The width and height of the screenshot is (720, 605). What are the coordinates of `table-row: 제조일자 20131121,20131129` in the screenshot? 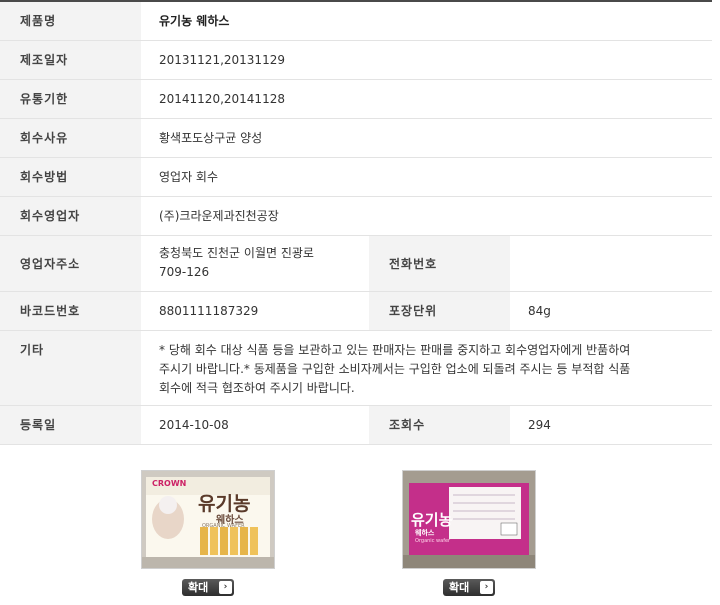 It's located at (356, 60).